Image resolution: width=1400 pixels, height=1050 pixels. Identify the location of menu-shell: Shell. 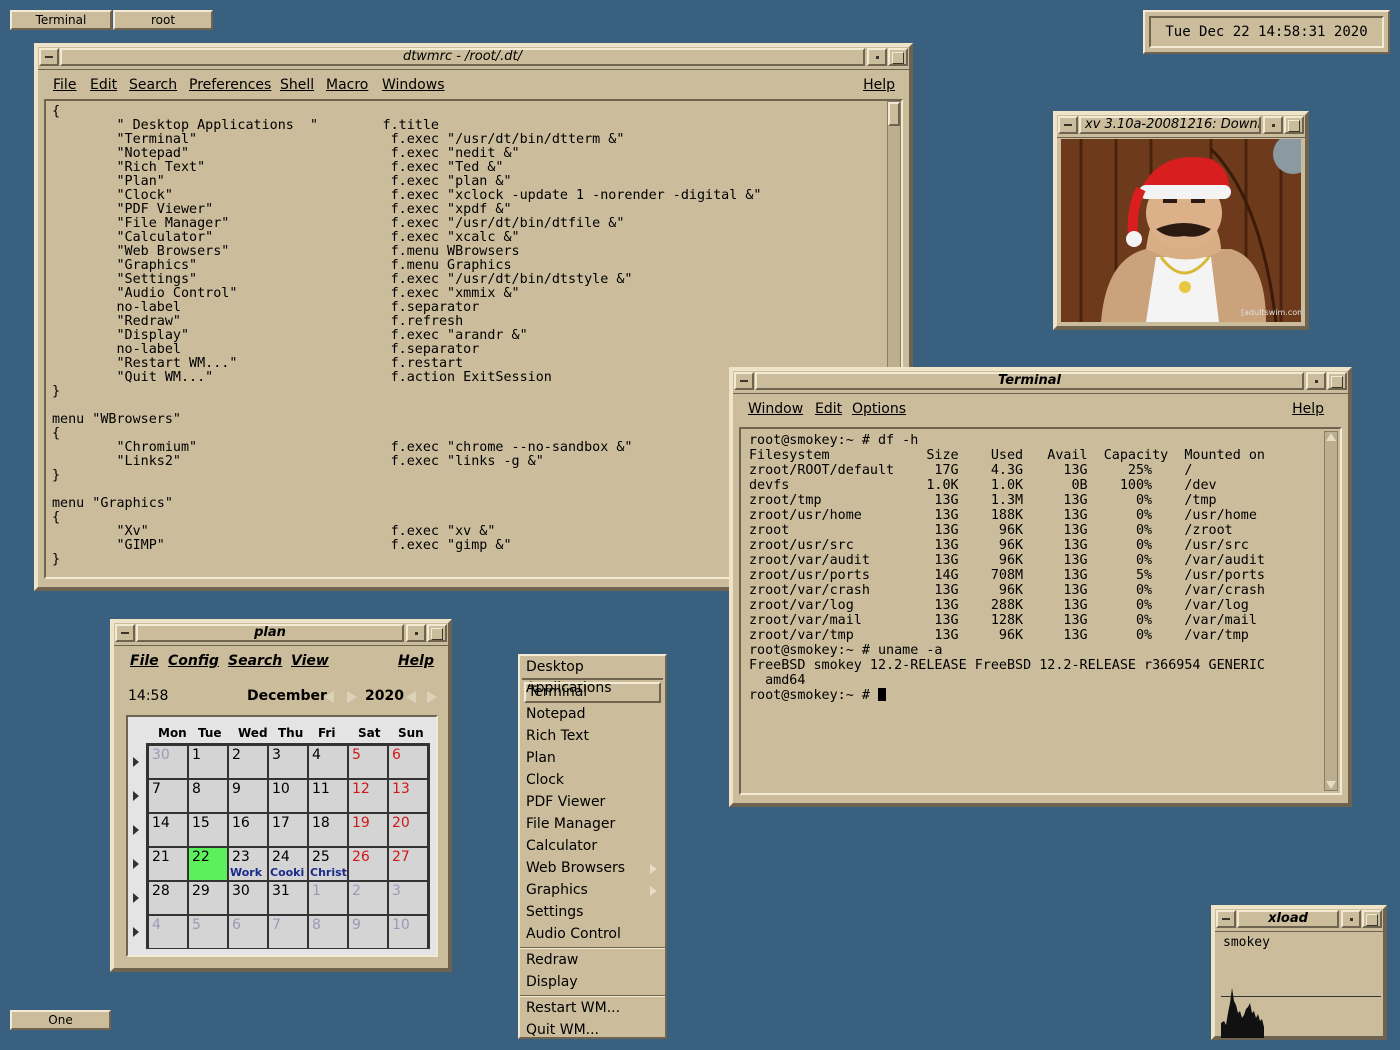
(297, 85).